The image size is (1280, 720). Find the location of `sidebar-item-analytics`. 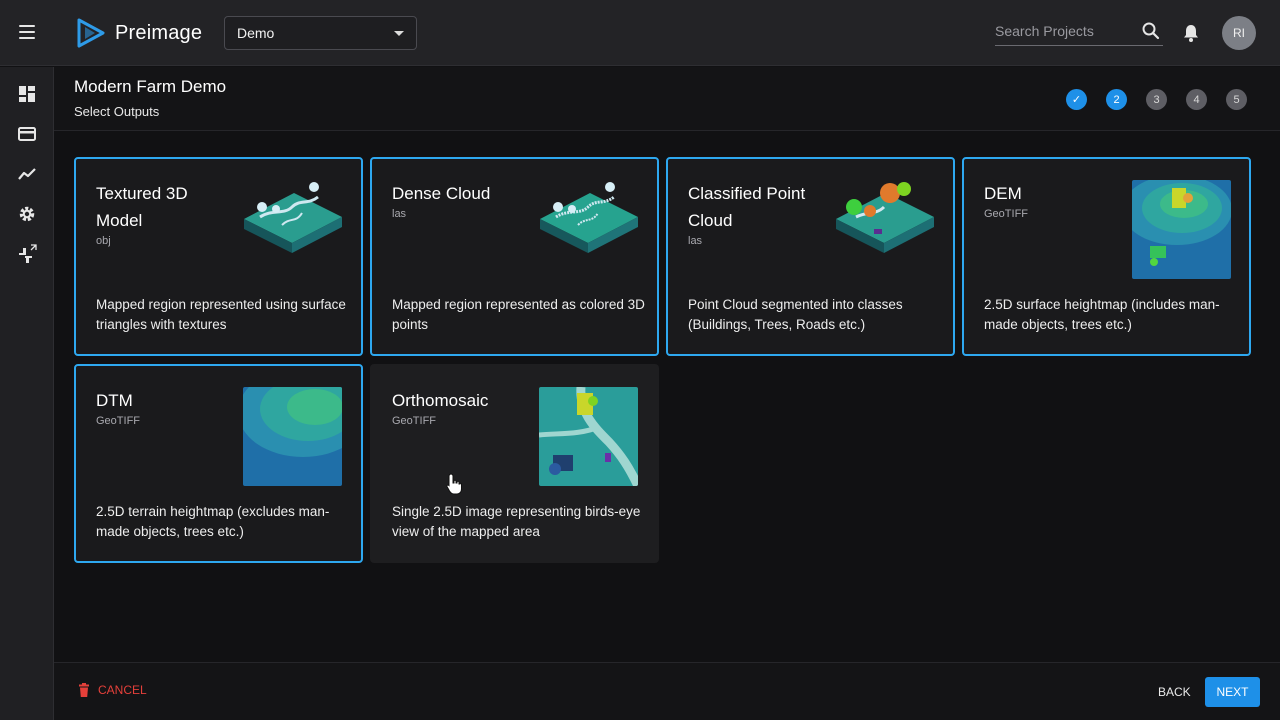

sidebar-item-analytics is located at coordinates (27, 174).